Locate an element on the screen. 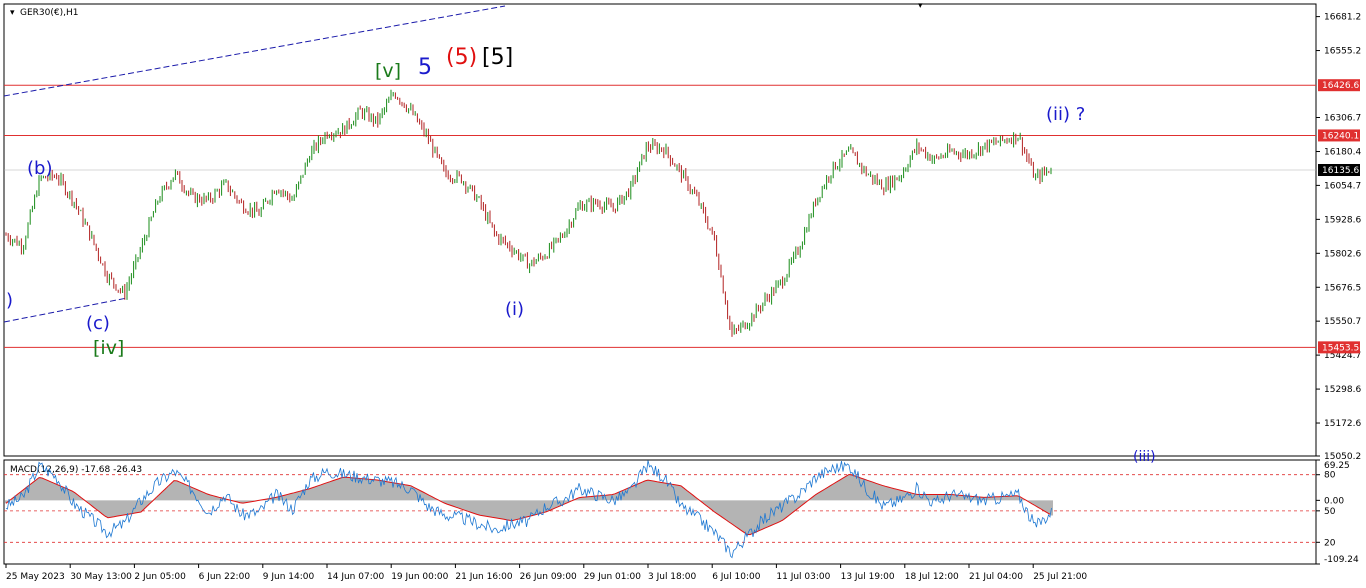 This screenshot has height=588, width=1366. wave-label-5: 5 is located at coordinates (425, 67).